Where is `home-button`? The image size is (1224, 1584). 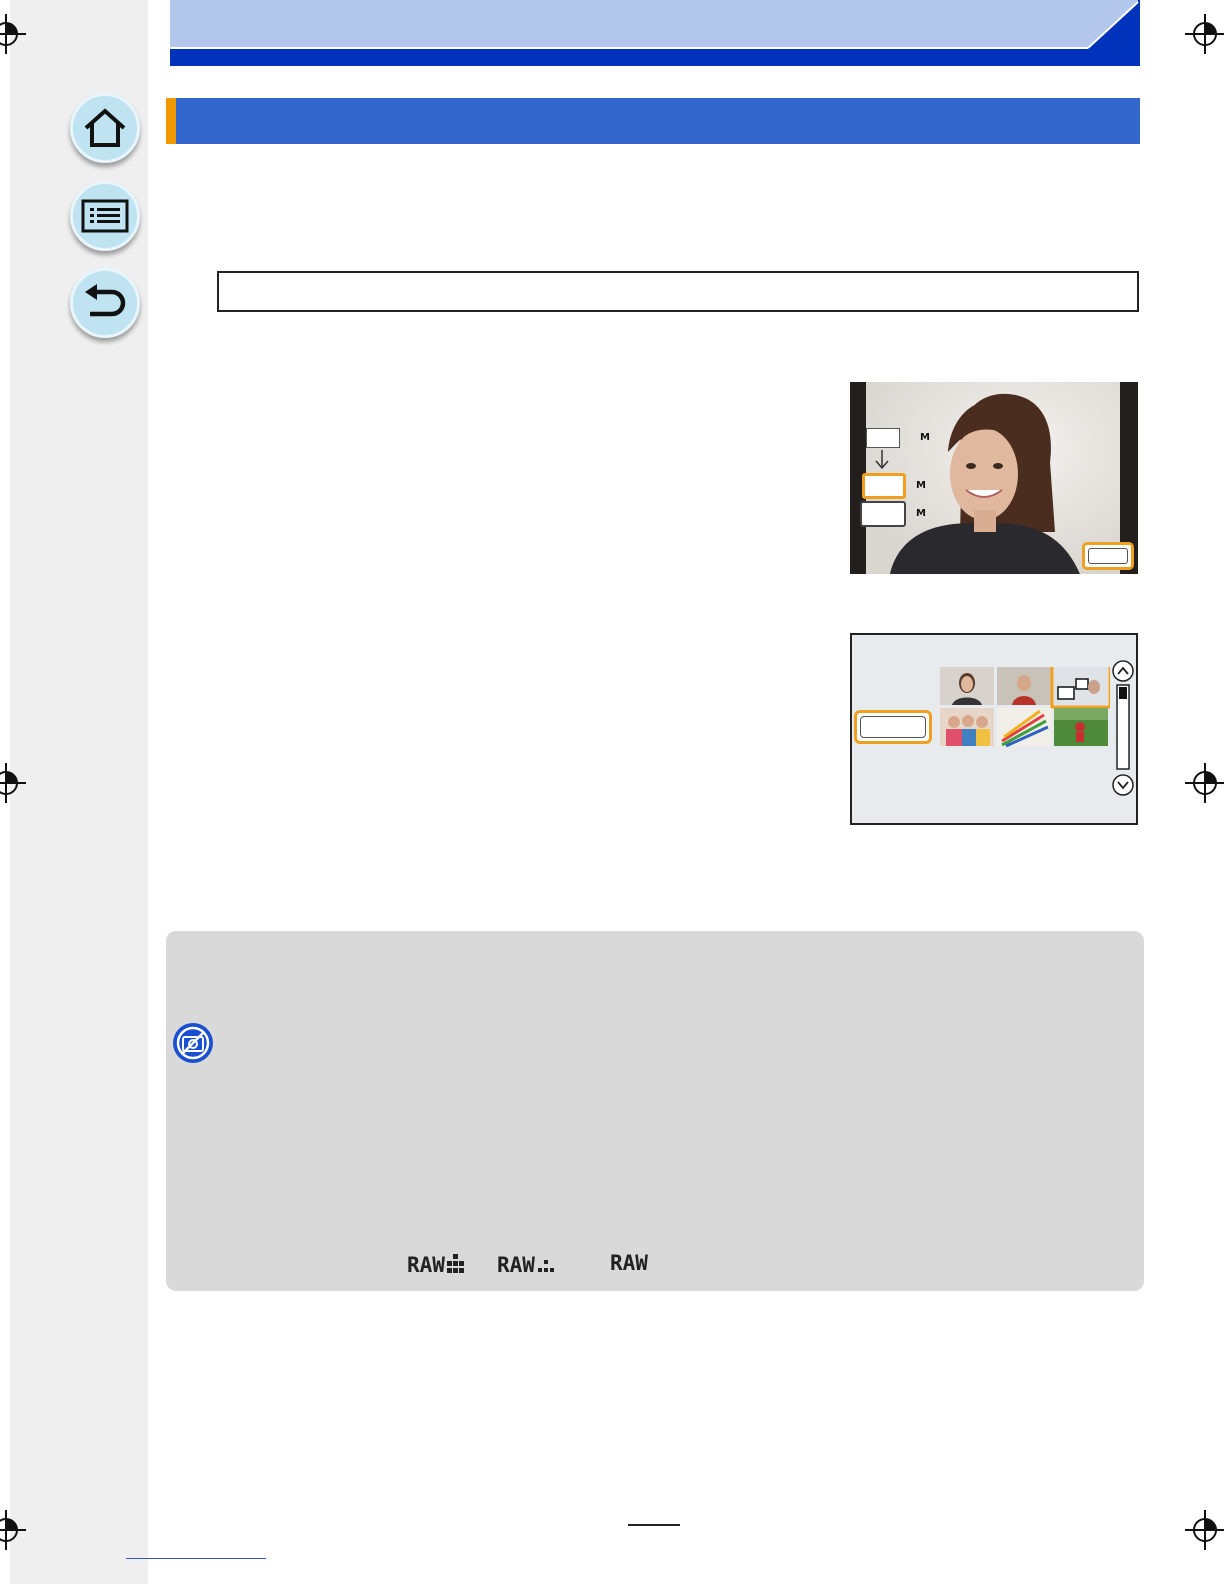 home-button is located at coordinates (105, 128).